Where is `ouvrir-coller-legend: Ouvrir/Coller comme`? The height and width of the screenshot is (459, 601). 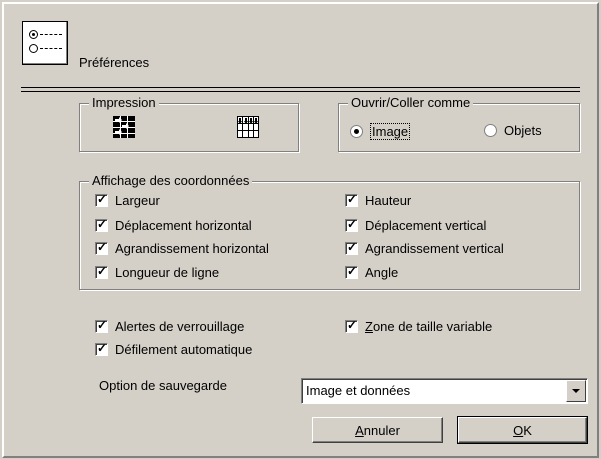
ouvrir-coller-legend: Ouvrir/Coller comme is located at coordinates (411, 103).